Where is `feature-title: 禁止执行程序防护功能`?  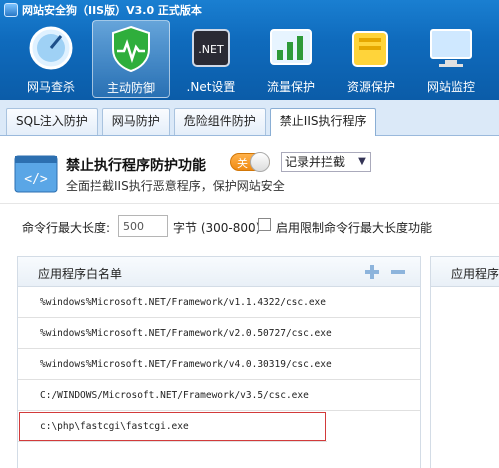
feature-title: 禁止执行程序防护功能 is located at coordinates (136, 166).